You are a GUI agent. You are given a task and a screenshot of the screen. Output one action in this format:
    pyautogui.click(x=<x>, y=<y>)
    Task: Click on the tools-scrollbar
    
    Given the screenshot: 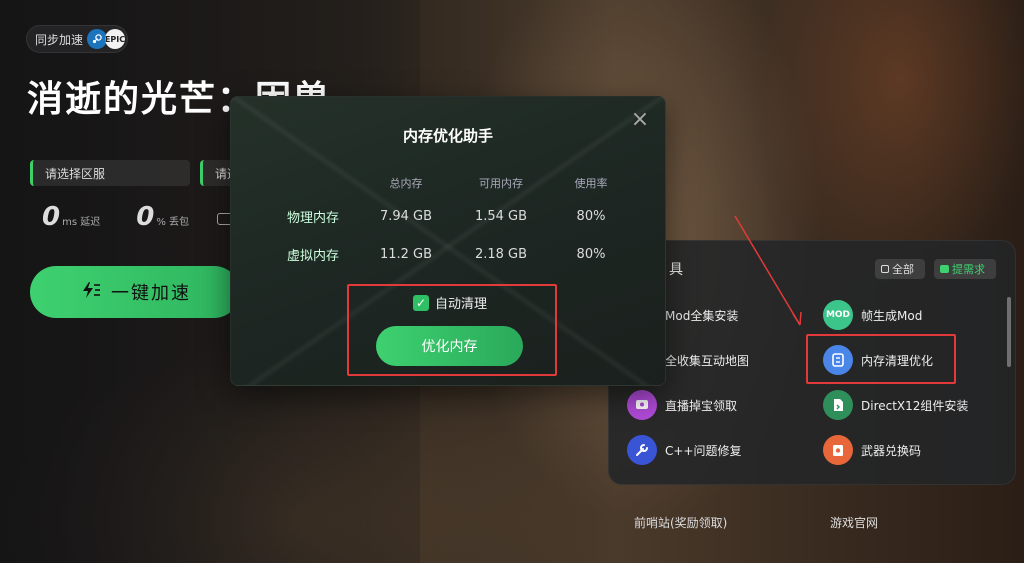 What is the action you would take?
    pyautogui.click(x=1009, y=332)
    